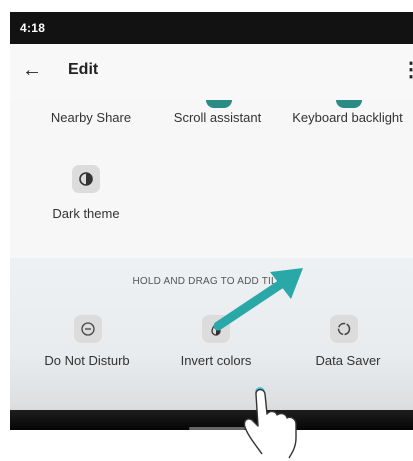 The height and width of the screenshot is (461, 413). Describe the element at coordinates (216, 360) in the screenshot. I see `tile-label-invert-colors: Invert colors` at that location.